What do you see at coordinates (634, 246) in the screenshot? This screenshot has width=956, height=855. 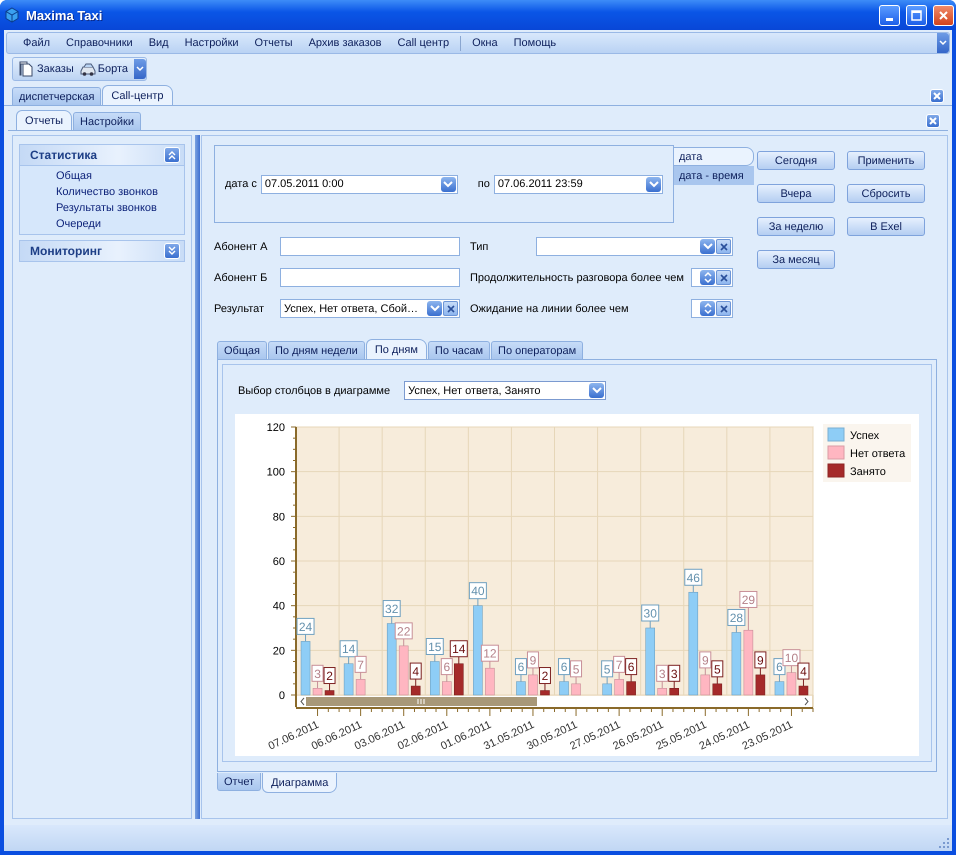 I see `combo-field` at bounding box center [634, 246].